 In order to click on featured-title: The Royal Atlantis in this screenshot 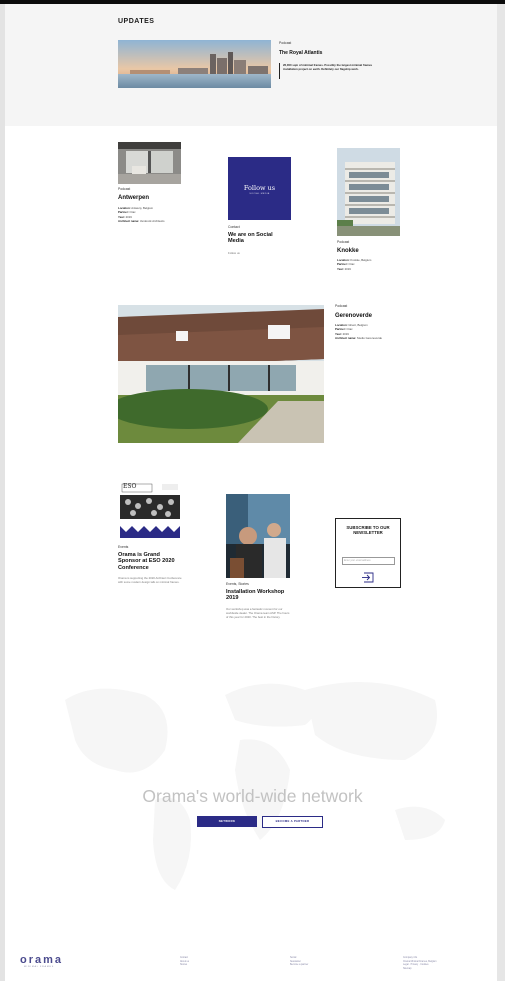, I will do `click(300, 53)`.